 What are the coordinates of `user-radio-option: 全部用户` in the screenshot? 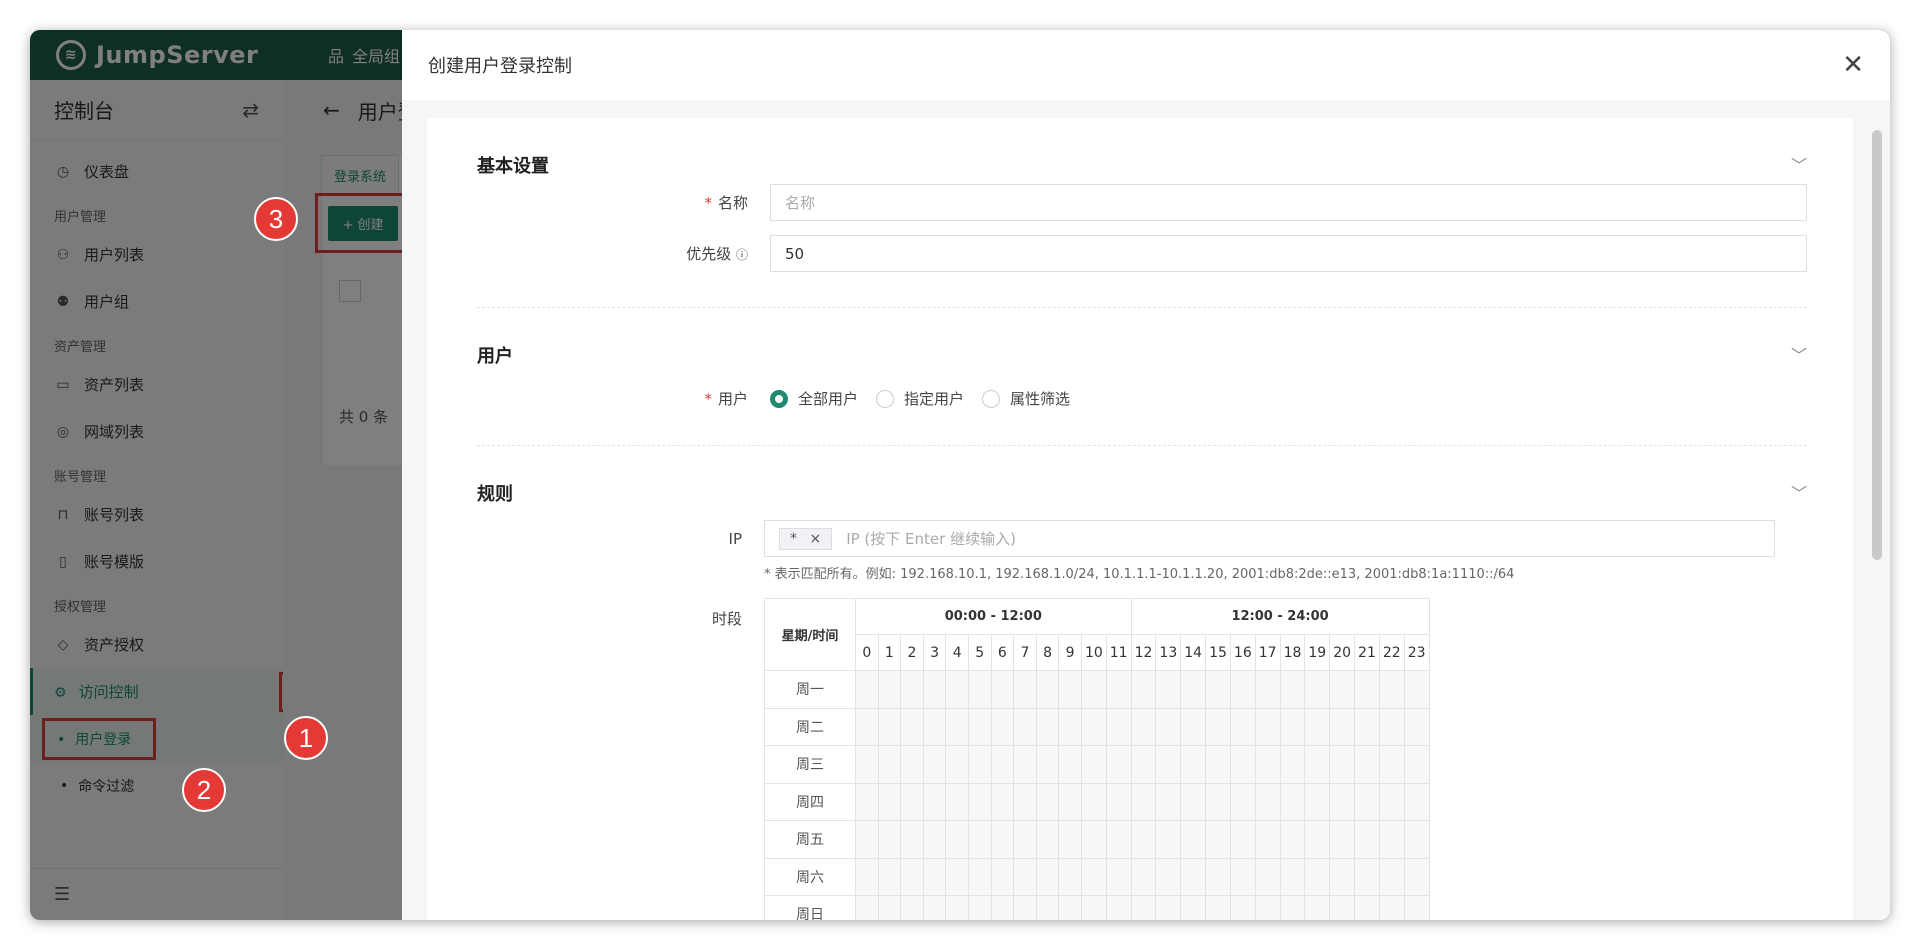 It's located at (814, 398).